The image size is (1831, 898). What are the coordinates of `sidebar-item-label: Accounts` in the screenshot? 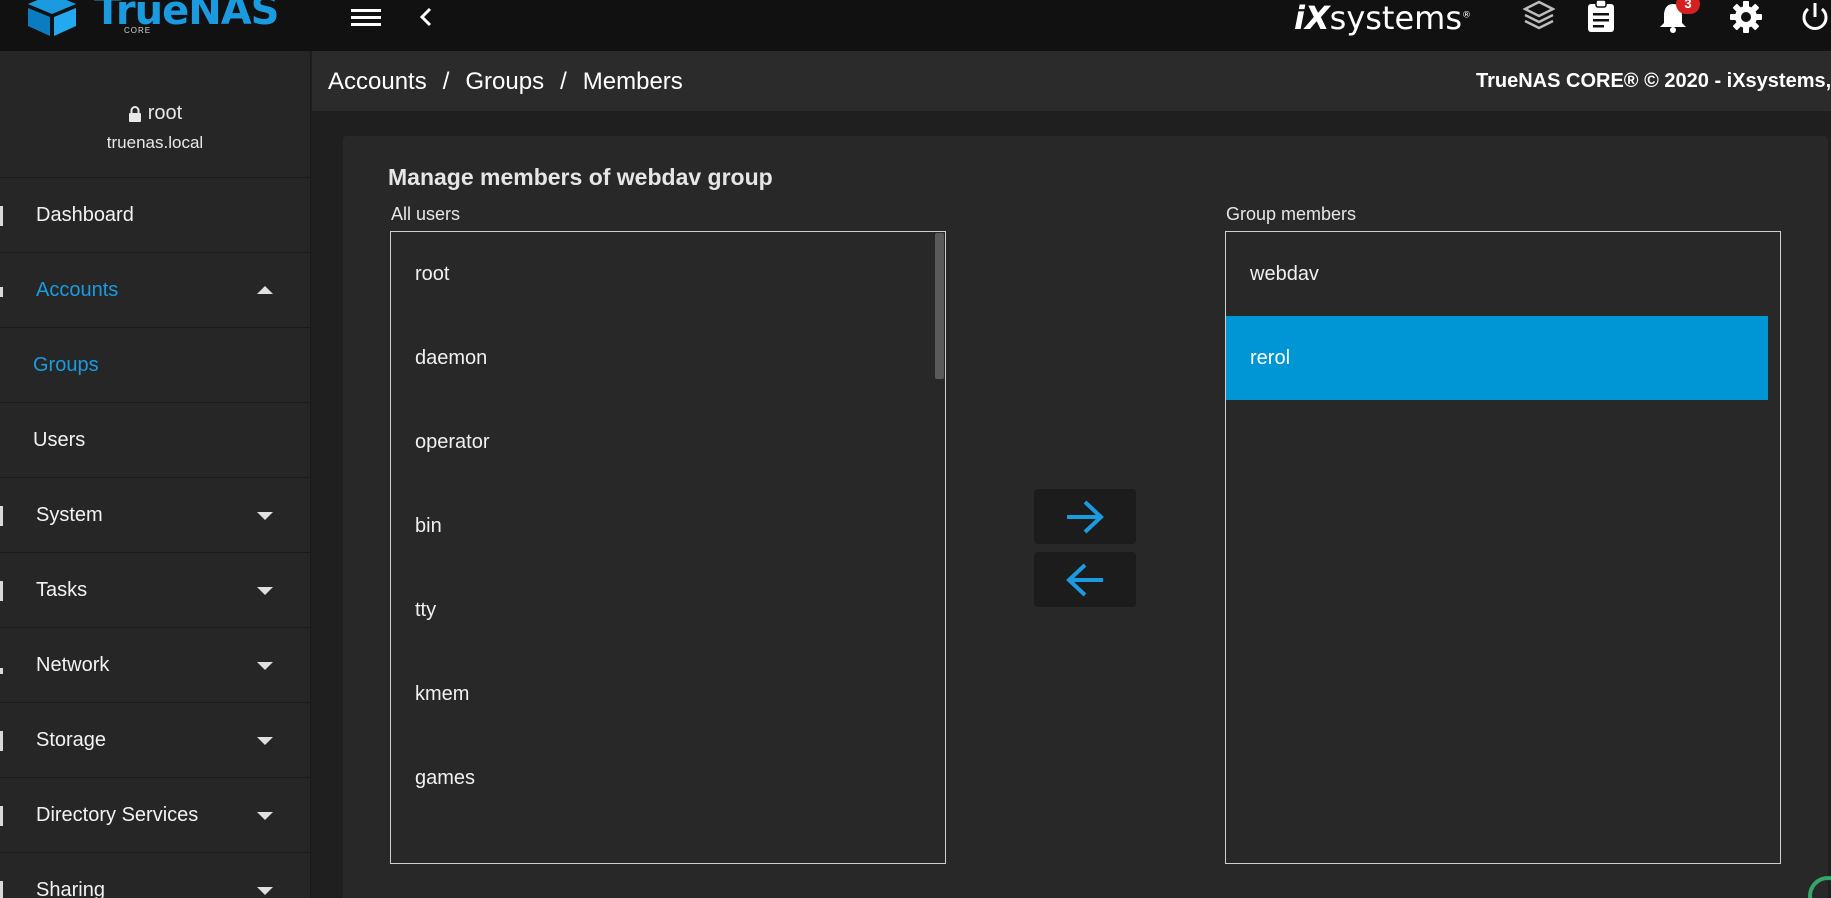 It's located at (77, 289).